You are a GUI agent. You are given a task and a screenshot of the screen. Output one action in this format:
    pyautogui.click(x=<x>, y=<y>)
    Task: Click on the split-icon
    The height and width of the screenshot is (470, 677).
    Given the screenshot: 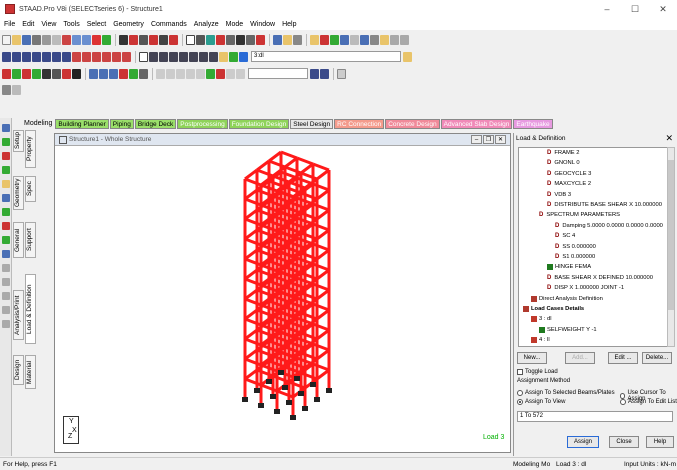 What is the action you would take?
    pyautogui.click(x=200, y=73)
    